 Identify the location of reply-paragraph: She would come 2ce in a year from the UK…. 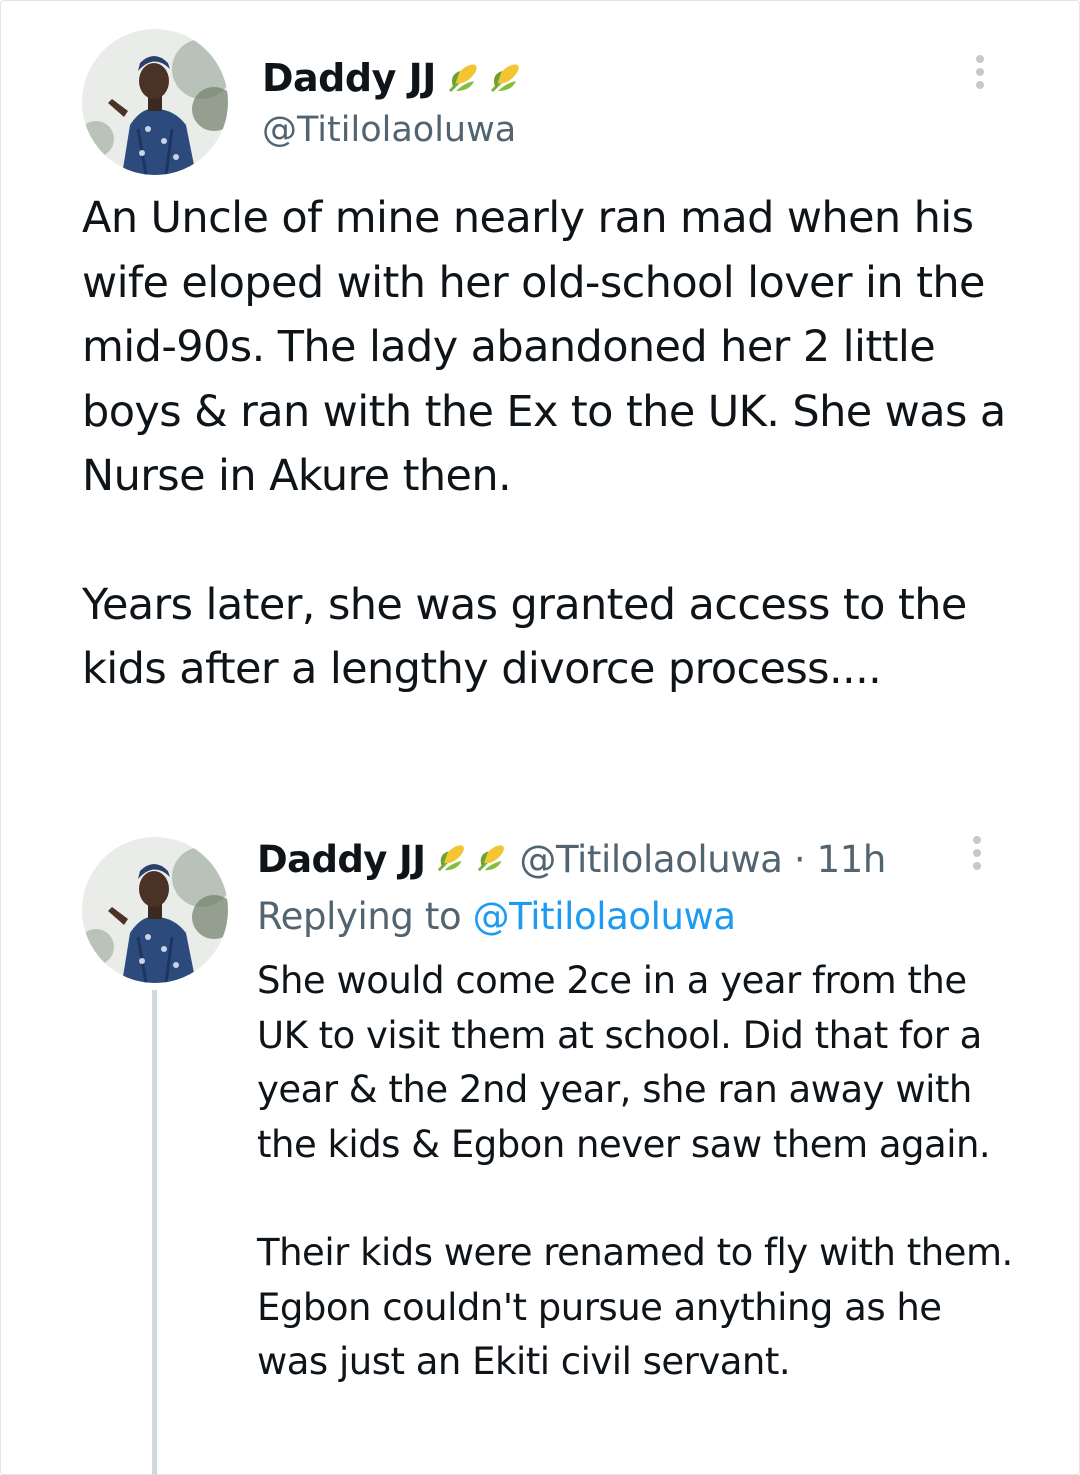
(624, 1062).